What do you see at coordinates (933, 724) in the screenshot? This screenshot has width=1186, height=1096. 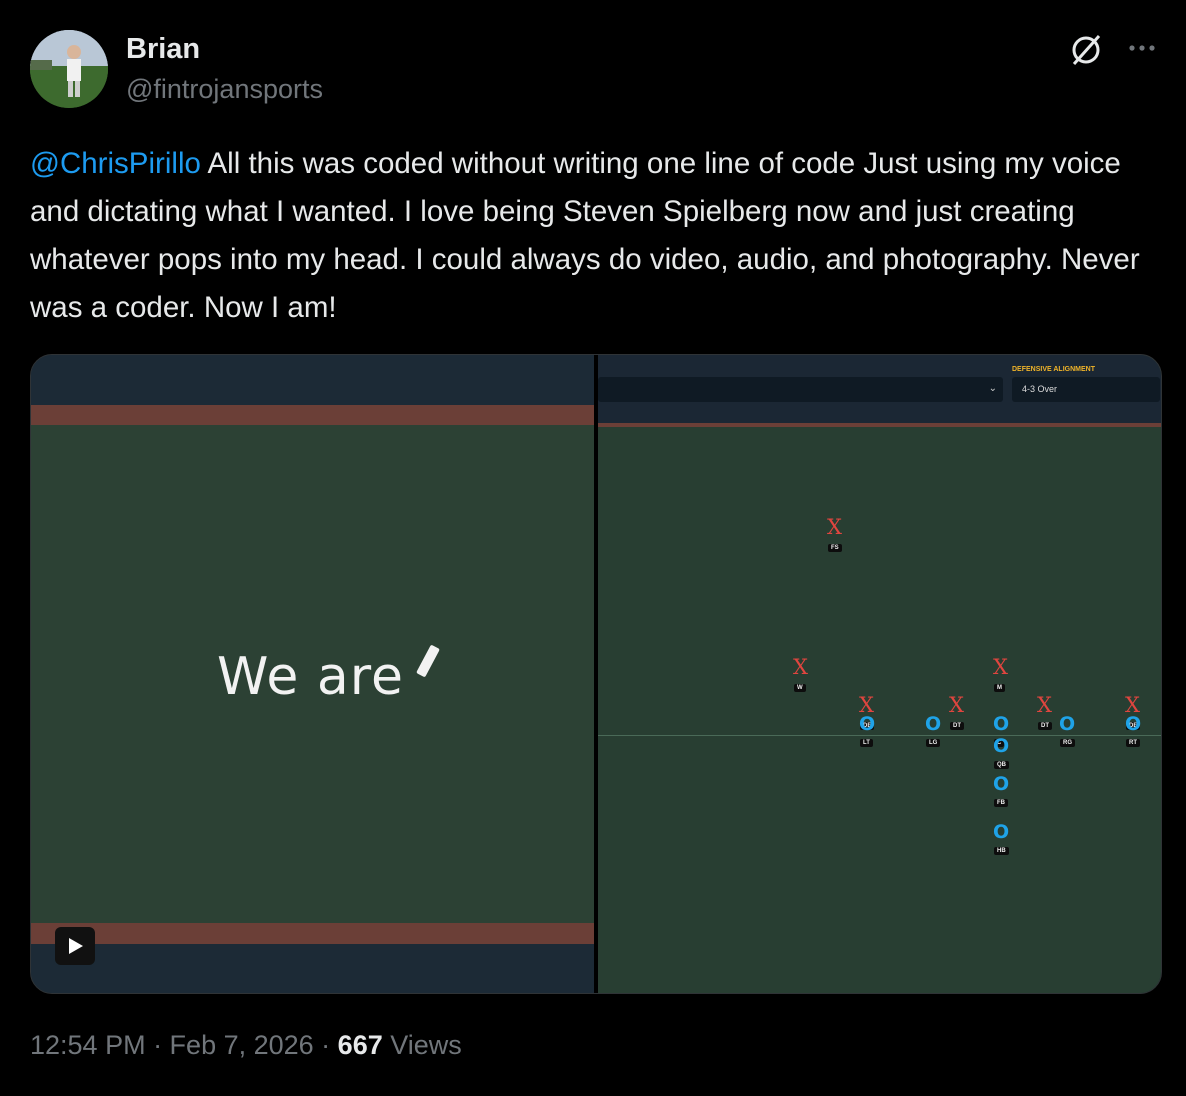 I see `offense-marker-lg: O` at bounding box center [933, 724].